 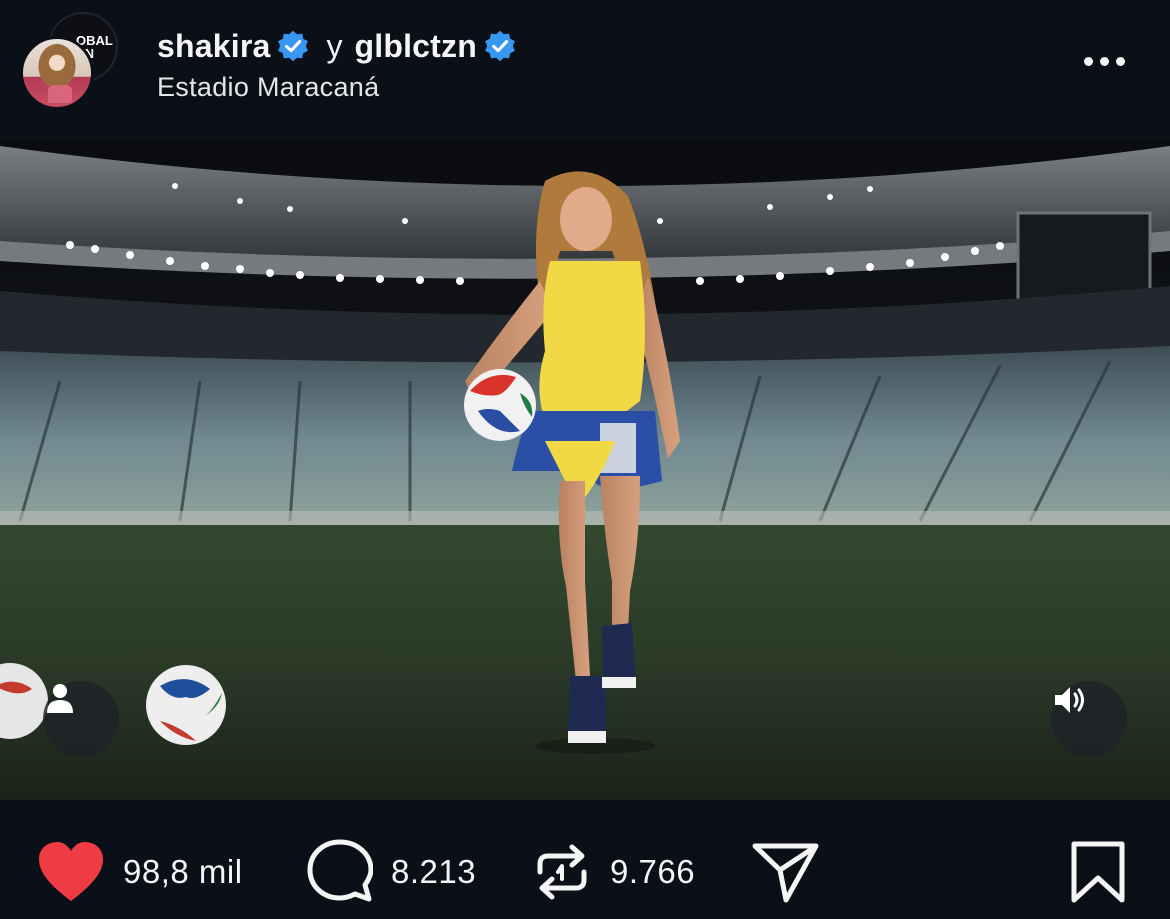 I want to click on comments-count: 8.213, so click(x=433, y=872).